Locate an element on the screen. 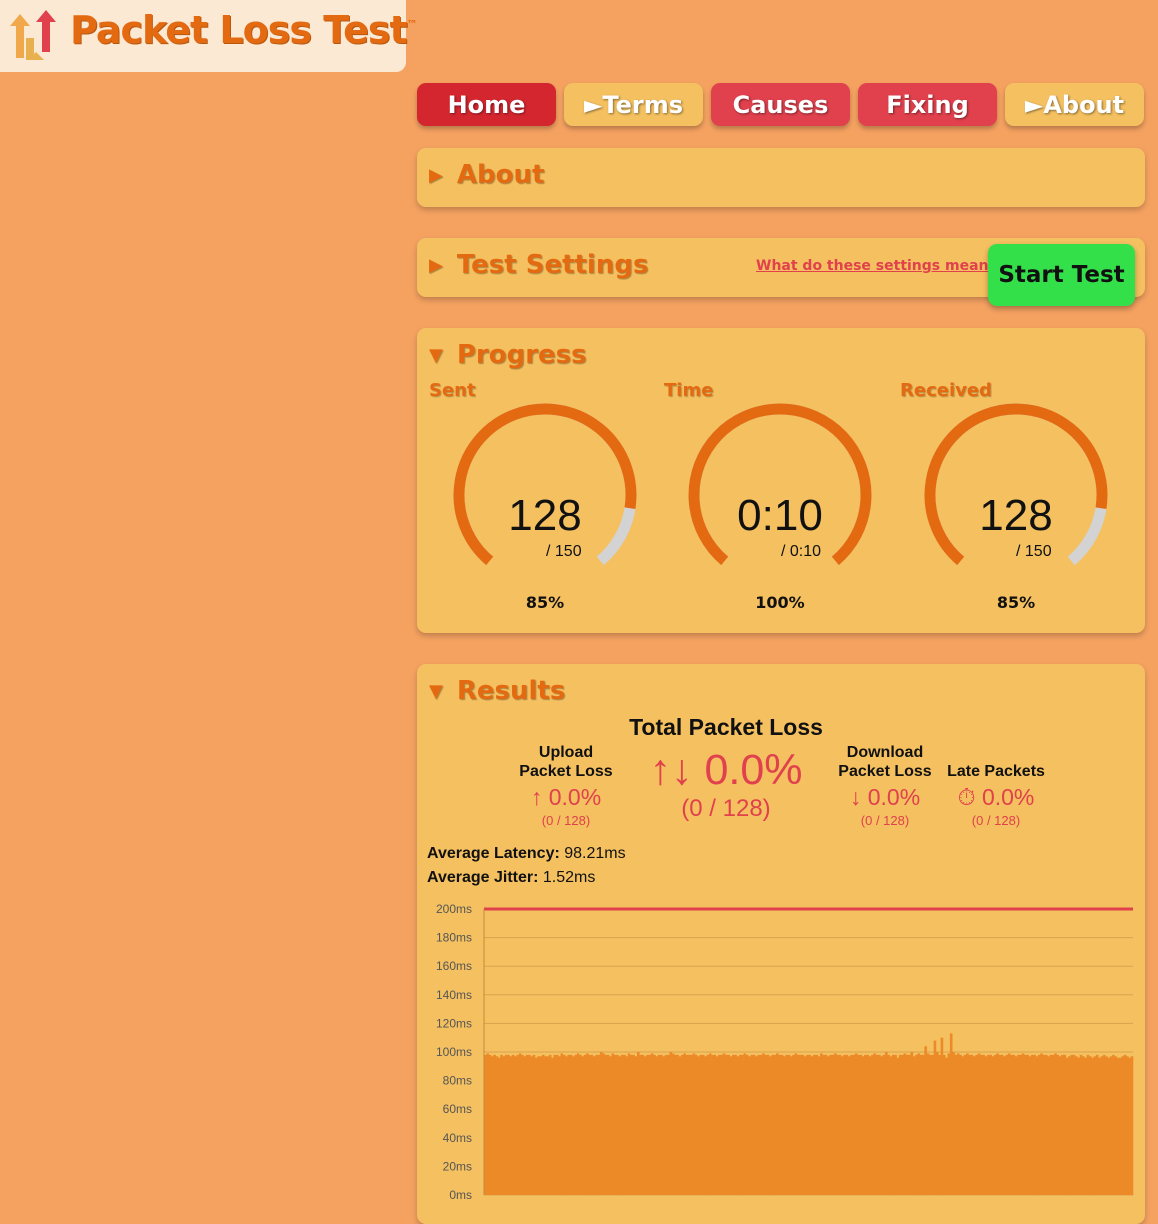  test-settings-toggle: ▶ Test Settings is located at coordinates (538, 265).